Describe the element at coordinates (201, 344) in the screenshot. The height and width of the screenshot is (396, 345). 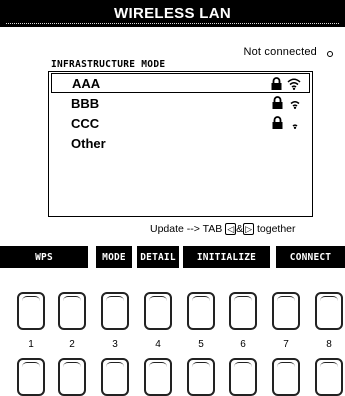
I see `button-number: 5` at that location.